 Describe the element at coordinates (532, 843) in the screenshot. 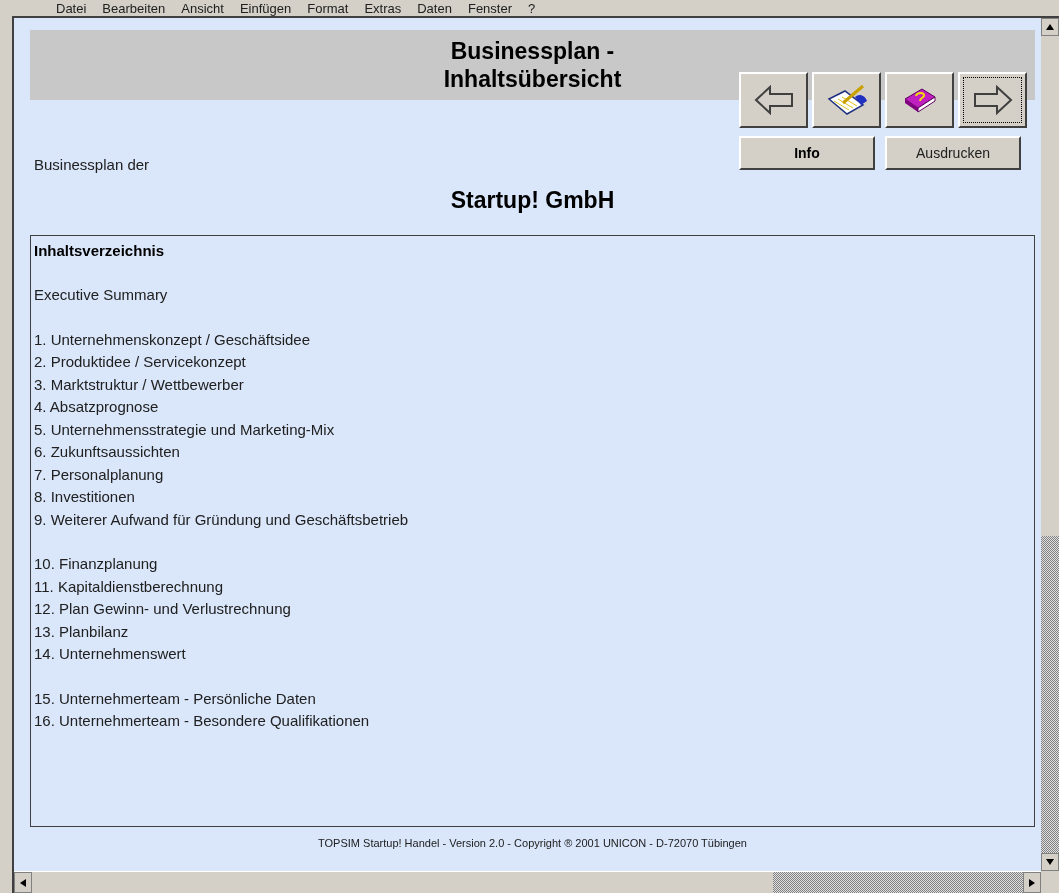

I see `footer-text: TOPSIM Startup! Handel - Version 2.0 - Copyright ® 2001 UNICON - D-72070 Tübingen` at that location.